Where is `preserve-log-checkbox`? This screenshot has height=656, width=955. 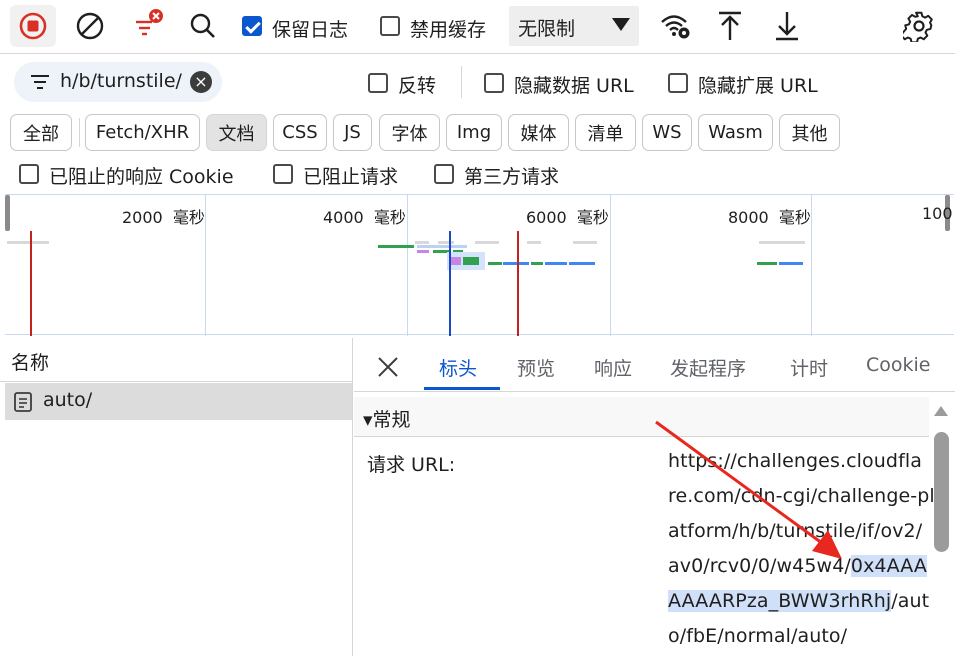 preserve-log-checkbox is located at coordinates (252, 26).